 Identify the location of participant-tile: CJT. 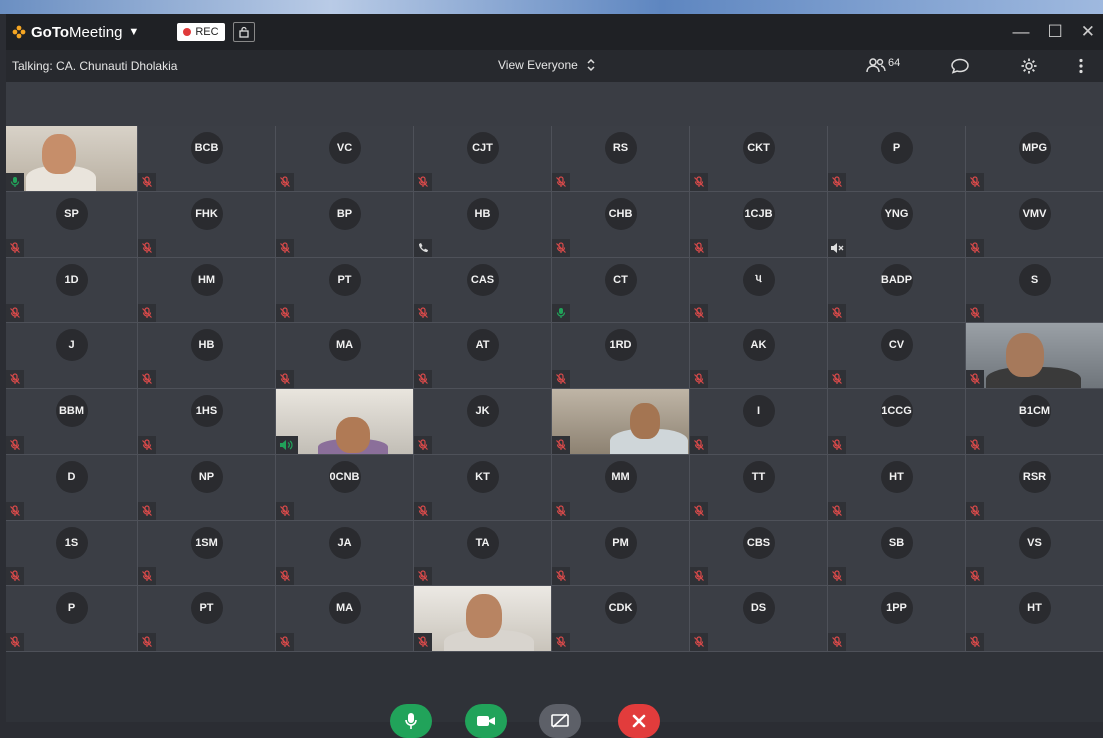
(483, 159).